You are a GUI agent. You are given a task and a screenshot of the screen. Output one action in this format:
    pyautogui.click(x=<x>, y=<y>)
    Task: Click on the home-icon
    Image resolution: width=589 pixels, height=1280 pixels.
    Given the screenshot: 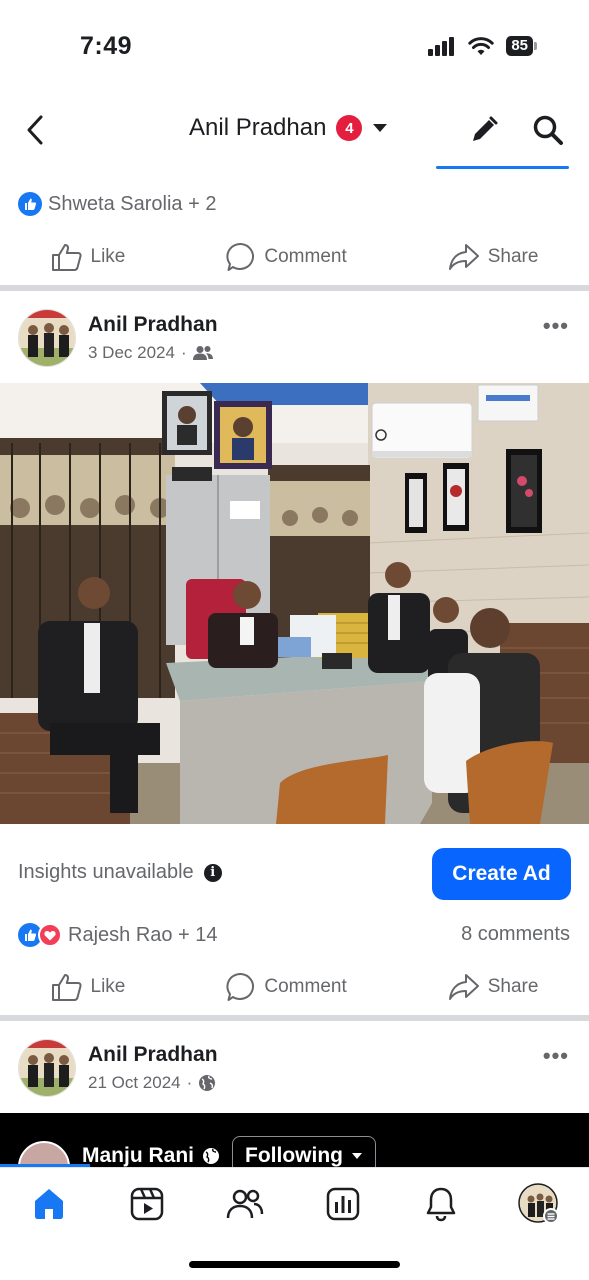 What is the action you would take?
    pyautogui.click(x=49, y=1204)
    